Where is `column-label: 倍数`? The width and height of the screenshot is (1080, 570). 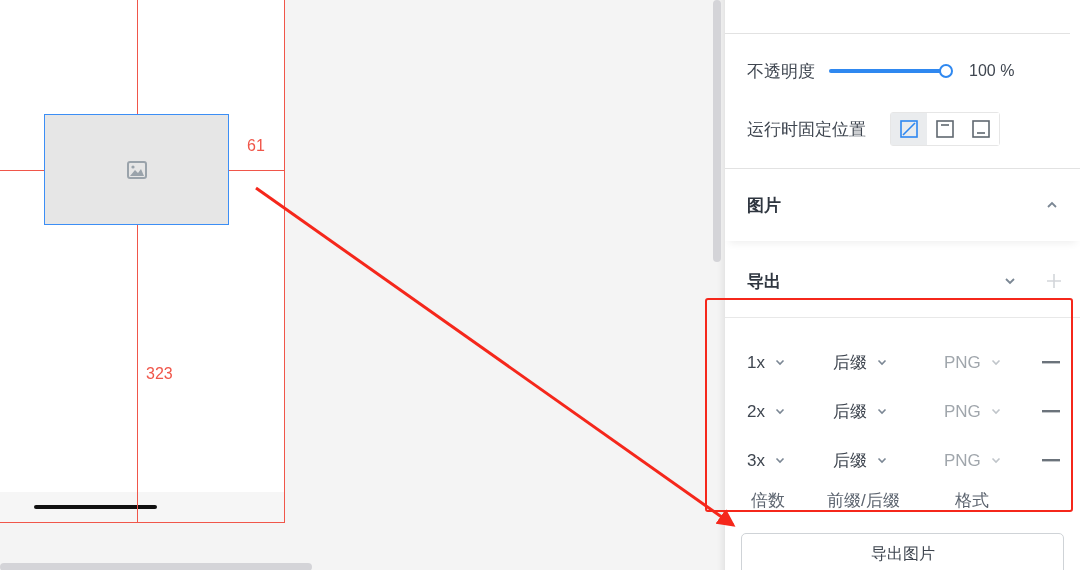 column-label: 倍数 is located at coordinates (768, 500).